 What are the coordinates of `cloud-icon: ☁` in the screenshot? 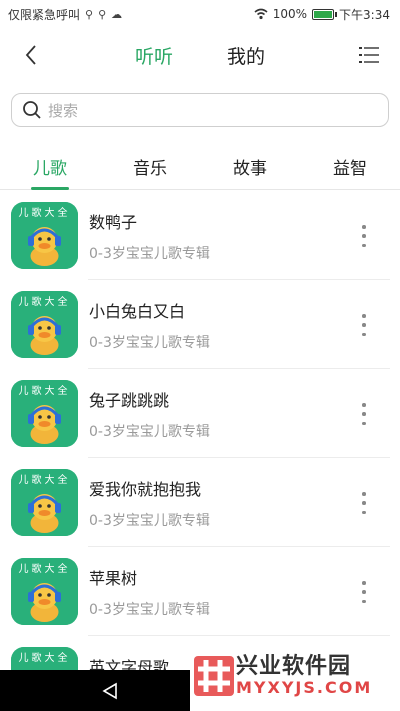 It's located at (117, 14).